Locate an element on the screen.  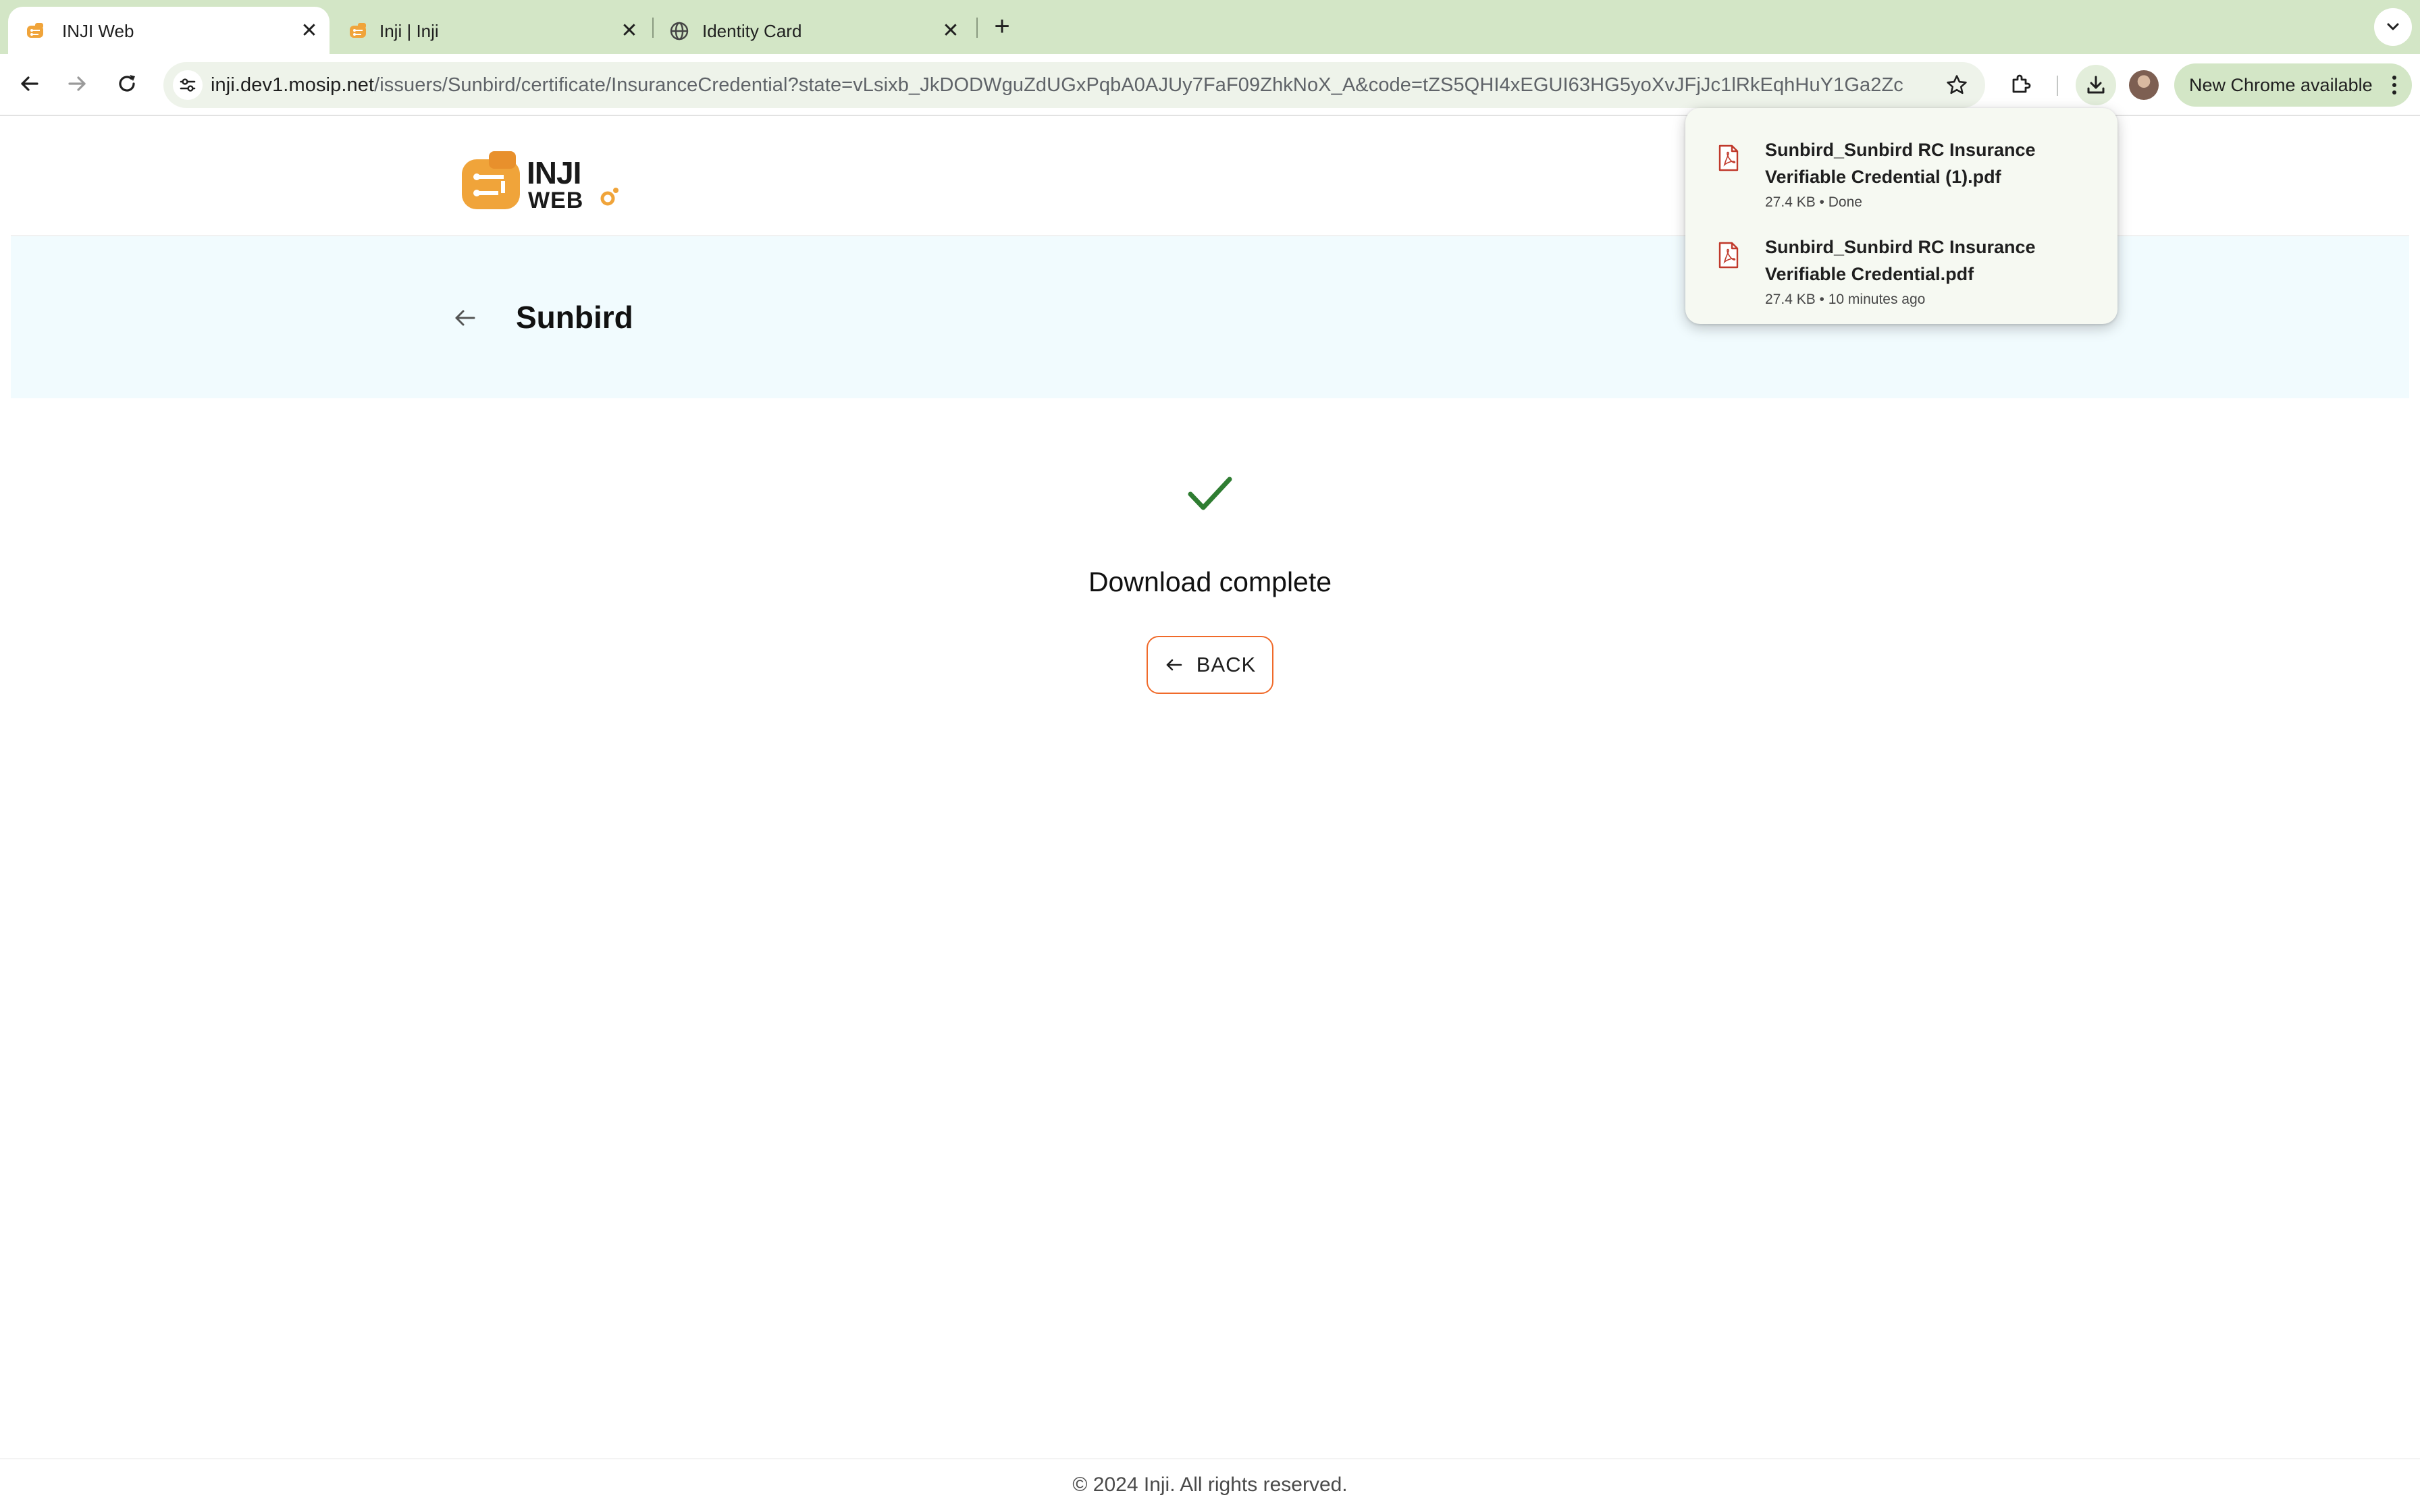
tune-icon is located at coordinates (188, 85).